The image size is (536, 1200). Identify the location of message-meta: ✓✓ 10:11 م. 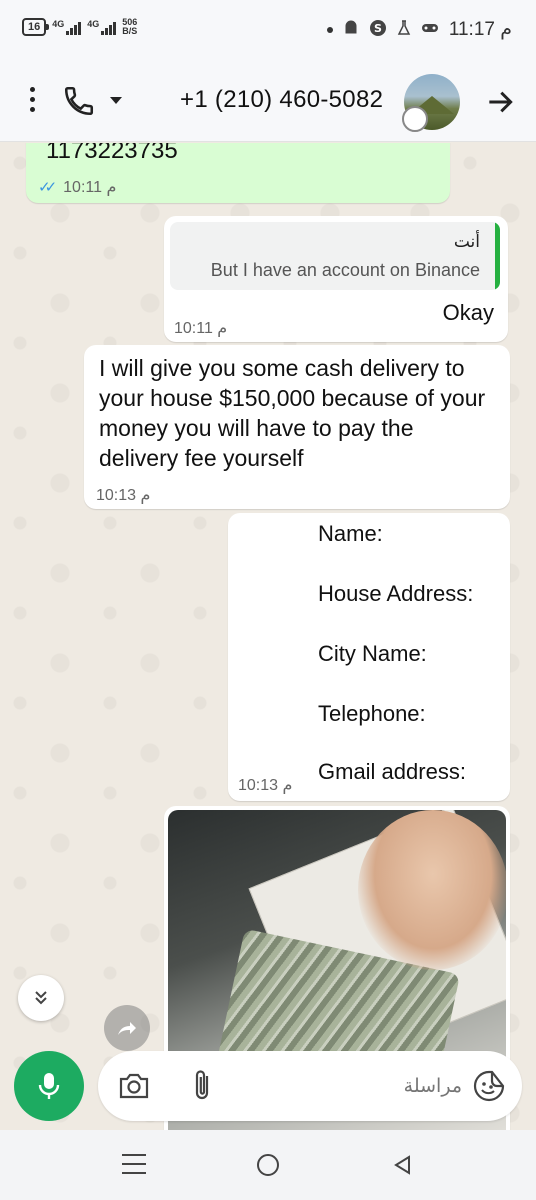
(77, 187).